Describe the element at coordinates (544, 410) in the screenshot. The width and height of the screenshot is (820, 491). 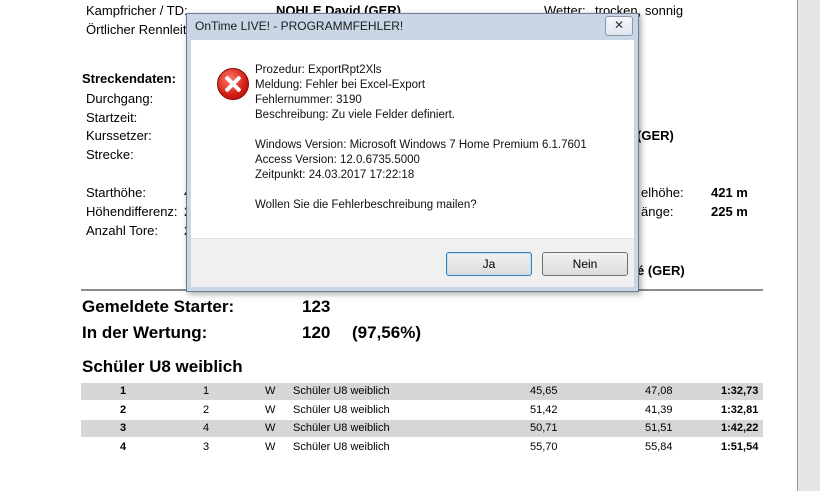
I see `run1: 51,42` at that location.